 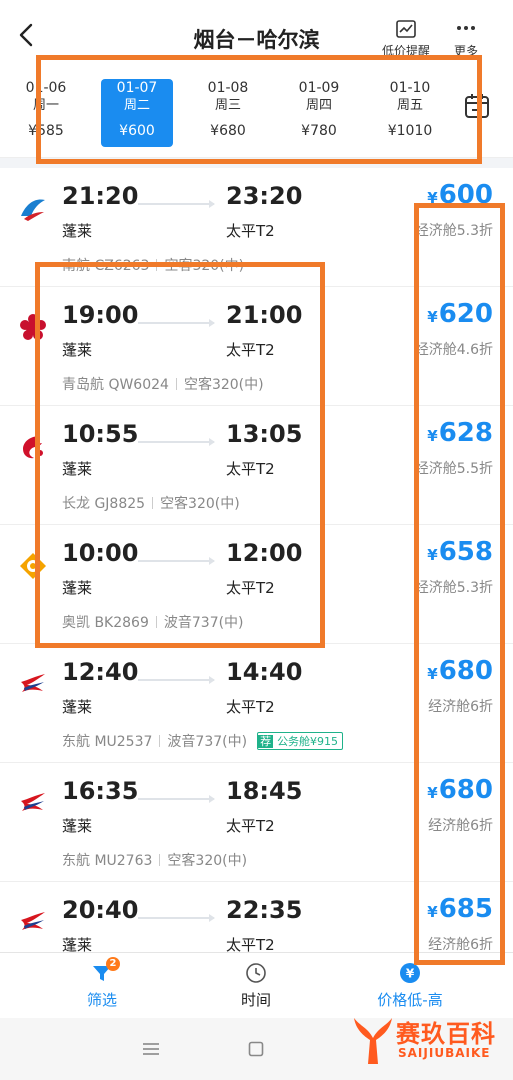 What do you see at coordinates (256, 1049) in the screenshot?
I see `home-square-icon` at bounding box center [256, 1049].